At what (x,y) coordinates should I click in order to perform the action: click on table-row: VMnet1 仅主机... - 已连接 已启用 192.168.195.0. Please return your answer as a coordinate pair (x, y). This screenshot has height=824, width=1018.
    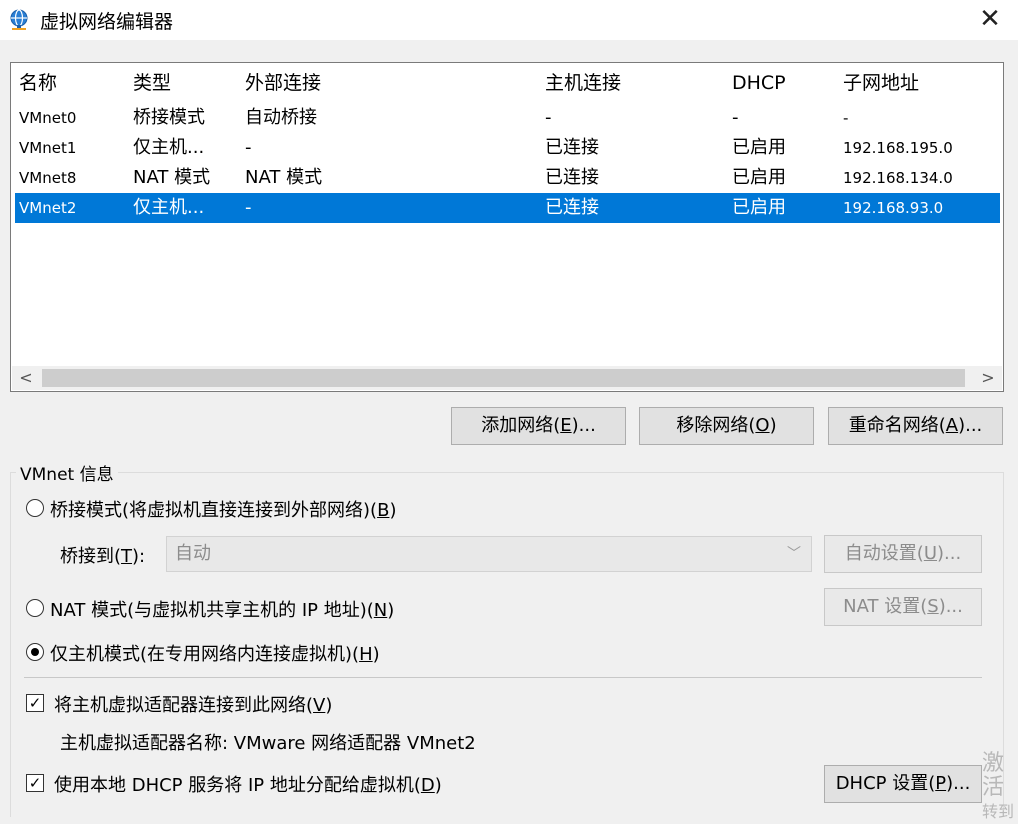
    Looking at the image, I should click on (507, 148).